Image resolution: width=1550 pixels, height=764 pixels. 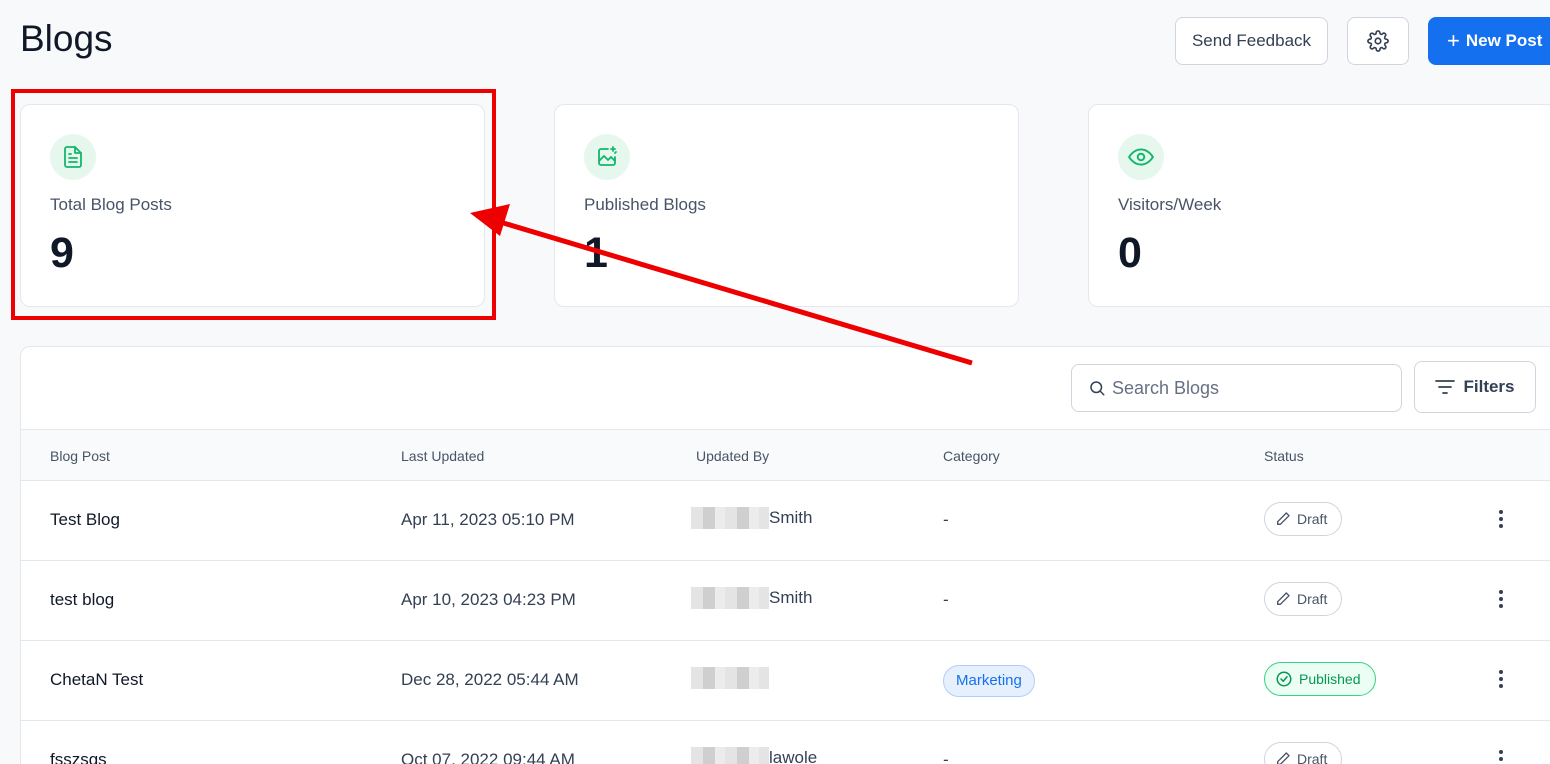 I want to click on column-header-category: Category, so click(x=971, y=456).